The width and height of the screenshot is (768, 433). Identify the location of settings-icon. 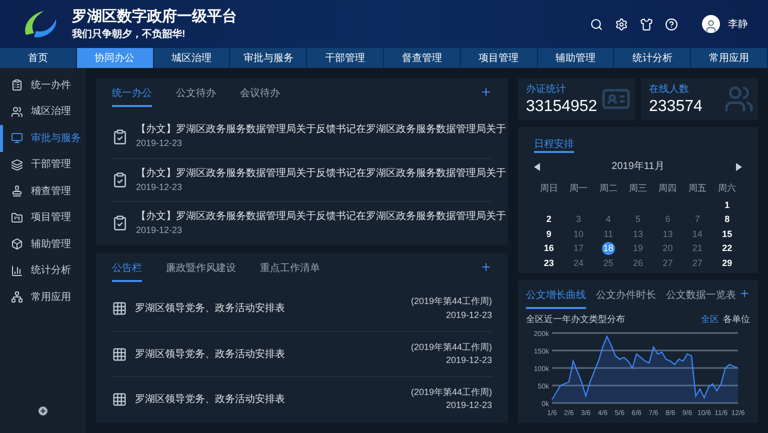
(621, 24).